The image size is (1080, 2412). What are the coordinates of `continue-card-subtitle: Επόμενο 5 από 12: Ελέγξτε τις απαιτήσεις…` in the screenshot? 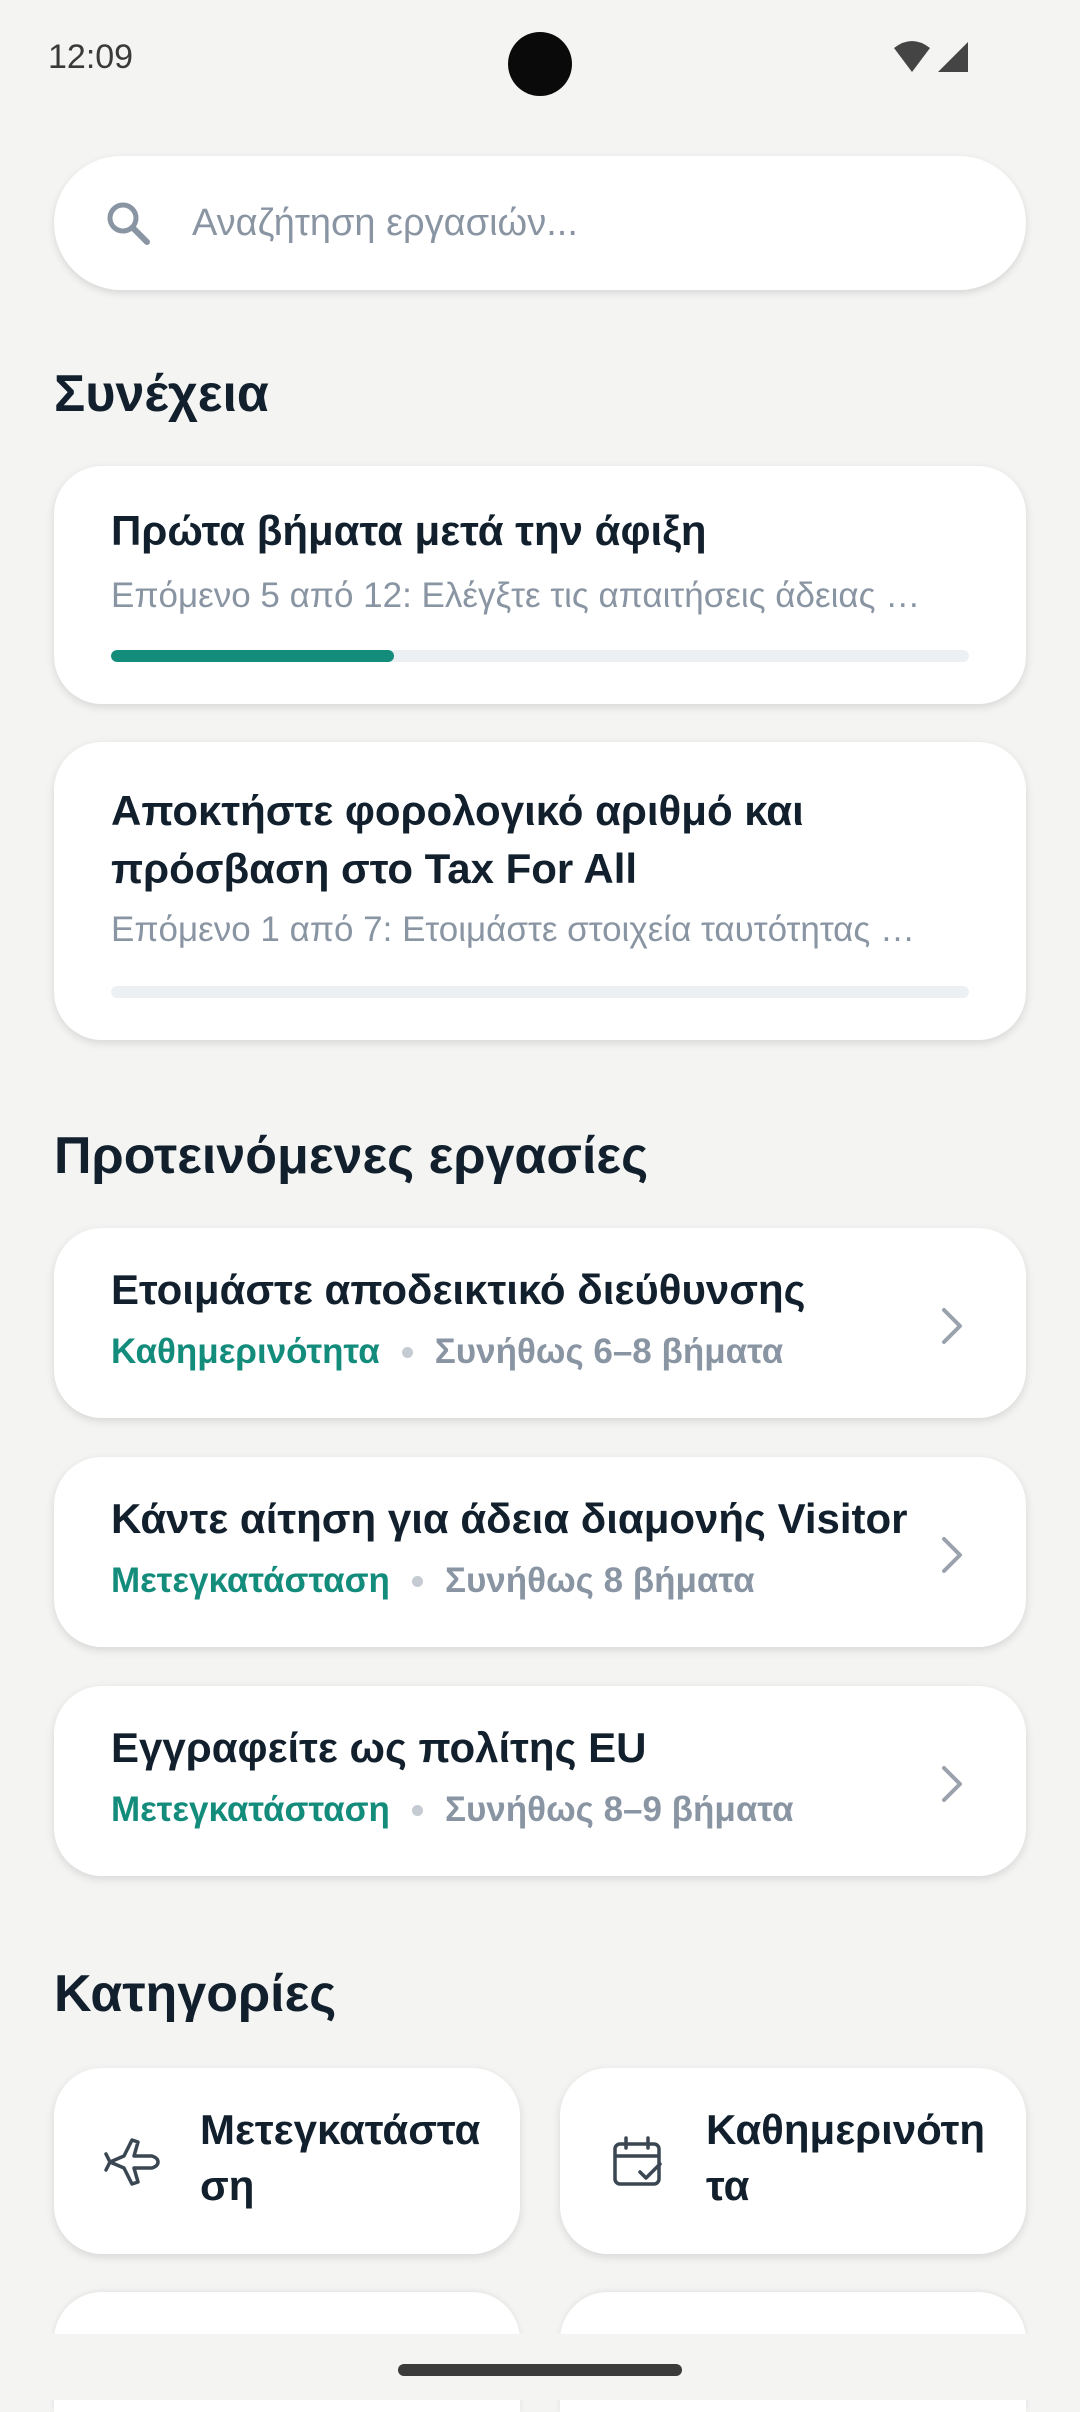 It's located at (516, 595).